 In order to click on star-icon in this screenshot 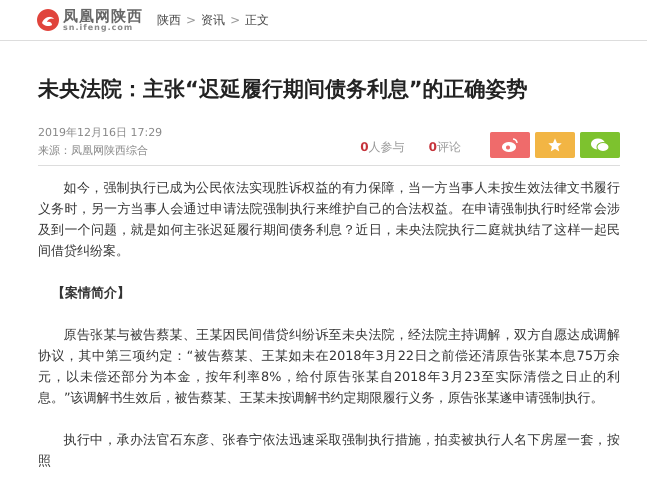, I will do `click(555, 145)`.